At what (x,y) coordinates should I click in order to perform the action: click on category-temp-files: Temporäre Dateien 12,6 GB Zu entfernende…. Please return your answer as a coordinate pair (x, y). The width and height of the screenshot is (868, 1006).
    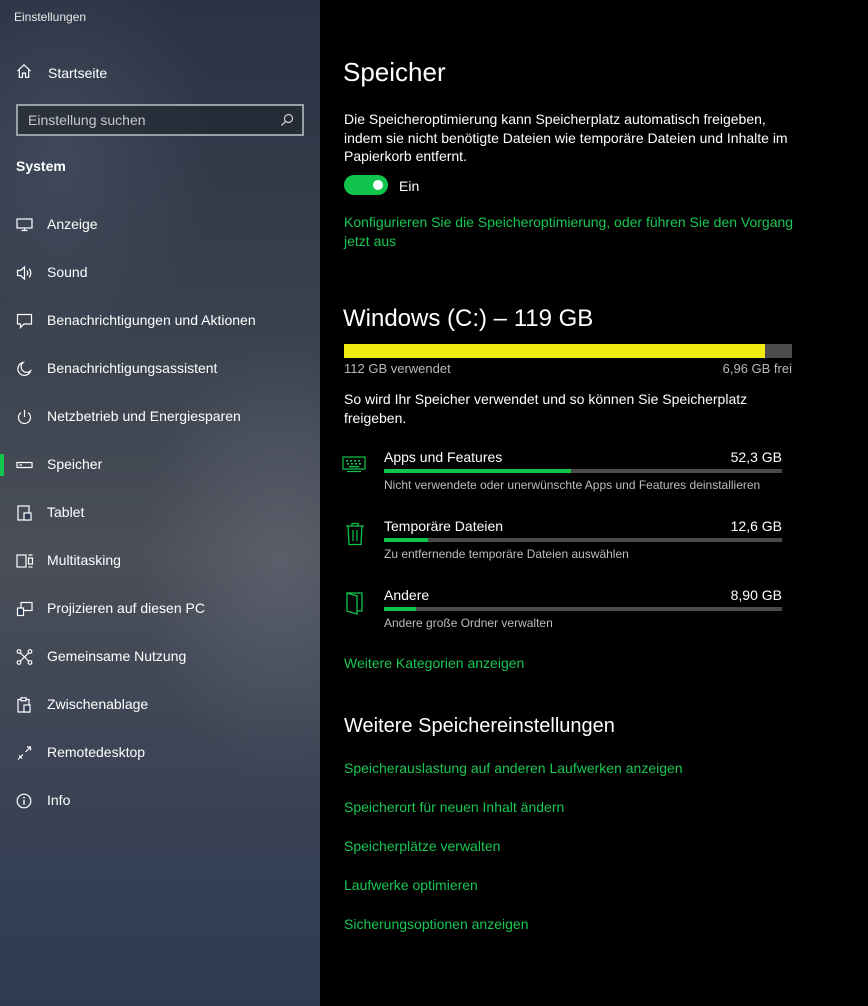
    Looking at the image, I should click on (562, 548).